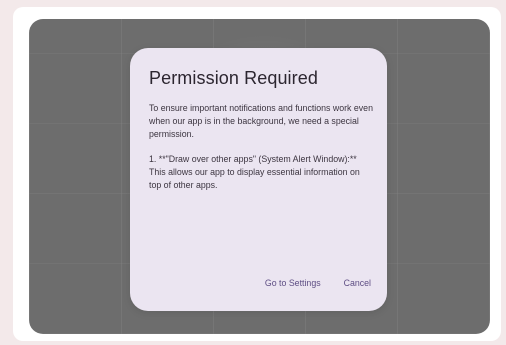 This screenshot has height=345, width=506. Describe the element at coordinates (357, 283) in the screenshot. I see `cancel-button: Cancel` at that location.